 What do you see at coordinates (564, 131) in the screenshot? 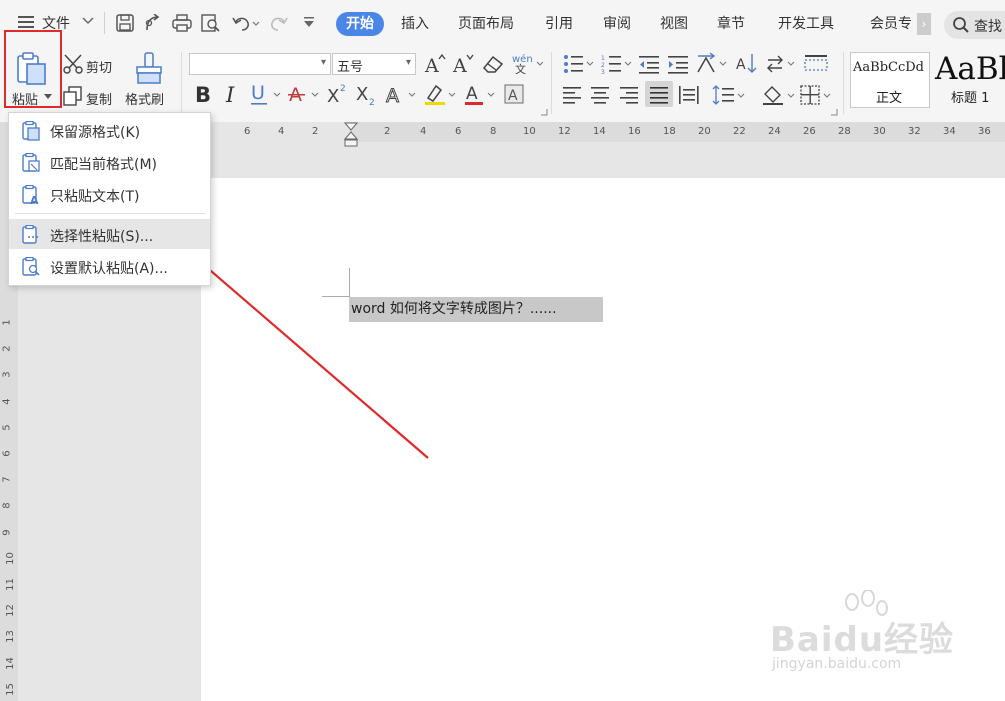
I see `ruler-number: 12` at bounding box center [564, 131].